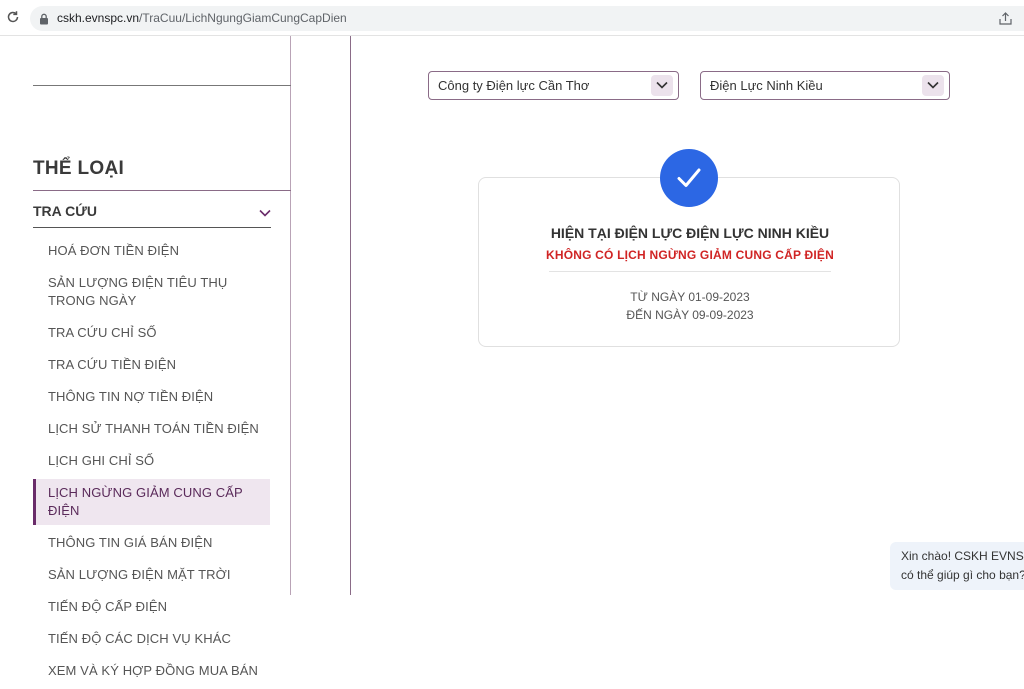 This screenshot has width=1024, height=689. I want to click on url-domain: cskh.evnspc.vn, so click(98, 18).